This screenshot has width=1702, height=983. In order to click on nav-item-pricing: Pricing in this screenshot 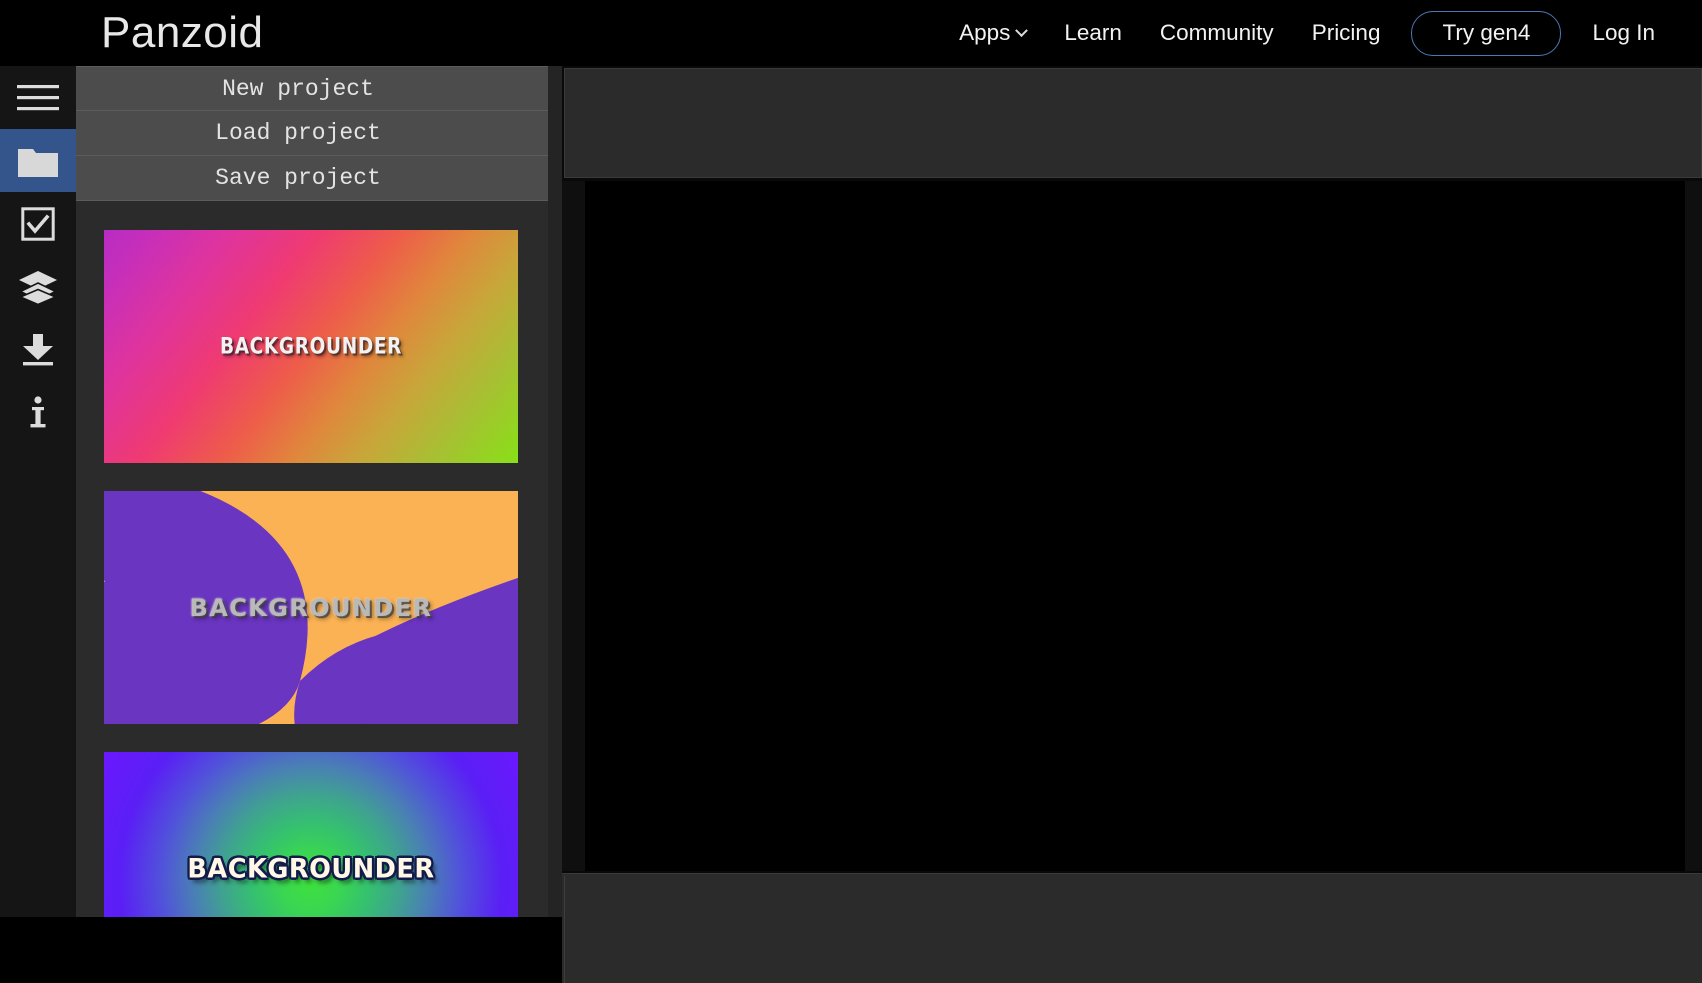, I will do `click(1346, 33)`.